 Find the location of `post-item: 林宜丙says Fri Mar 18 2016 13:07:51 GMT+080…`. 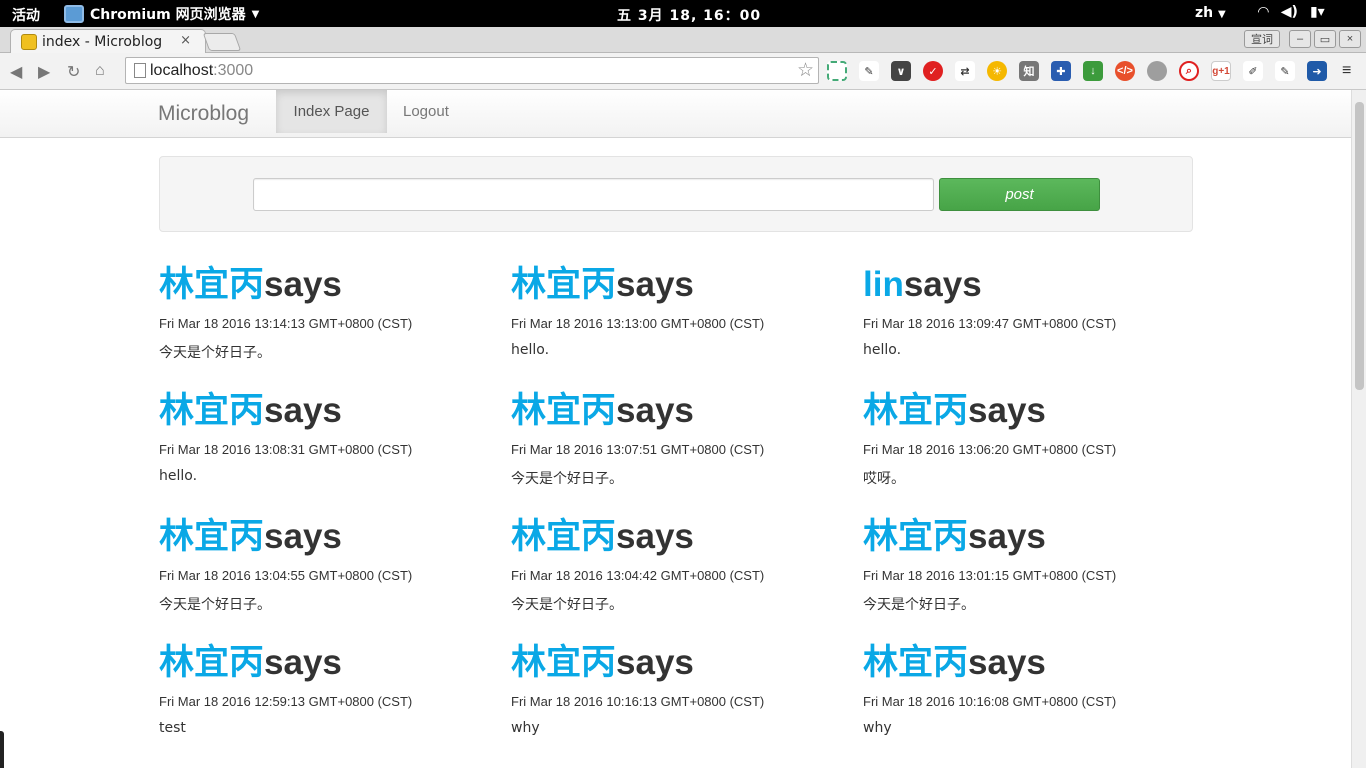

post-item: 林宜丙says Fri Mar 18 2016 13:07:51 GMT+080… is located at coordinates (687, 452).